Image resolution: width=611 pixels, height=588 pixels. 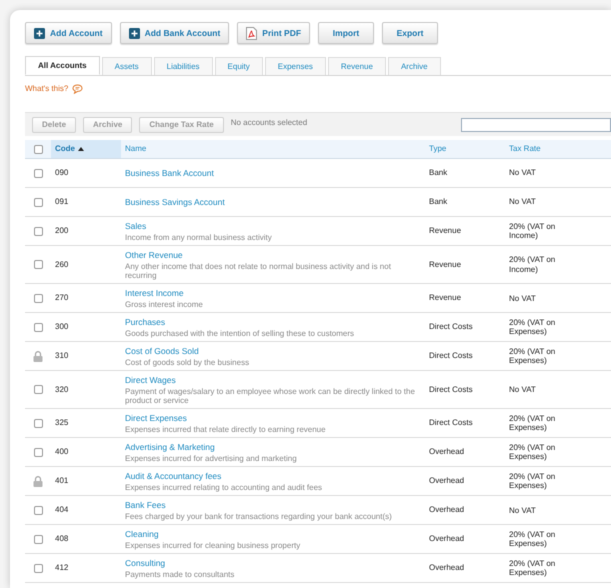 What do you see at coordinates (346, 33) in the screenshot?
I see `toolbar-button: Import` at bounding box center [346, 33].